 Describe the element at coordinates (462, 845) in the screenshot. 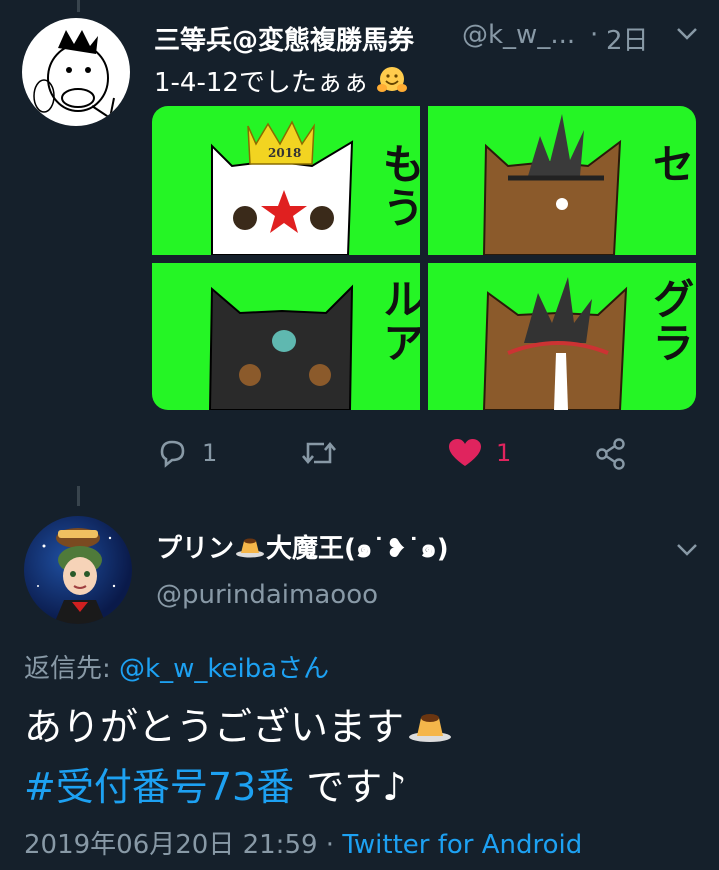

I see `client-link: Twitter for Android` at that location.